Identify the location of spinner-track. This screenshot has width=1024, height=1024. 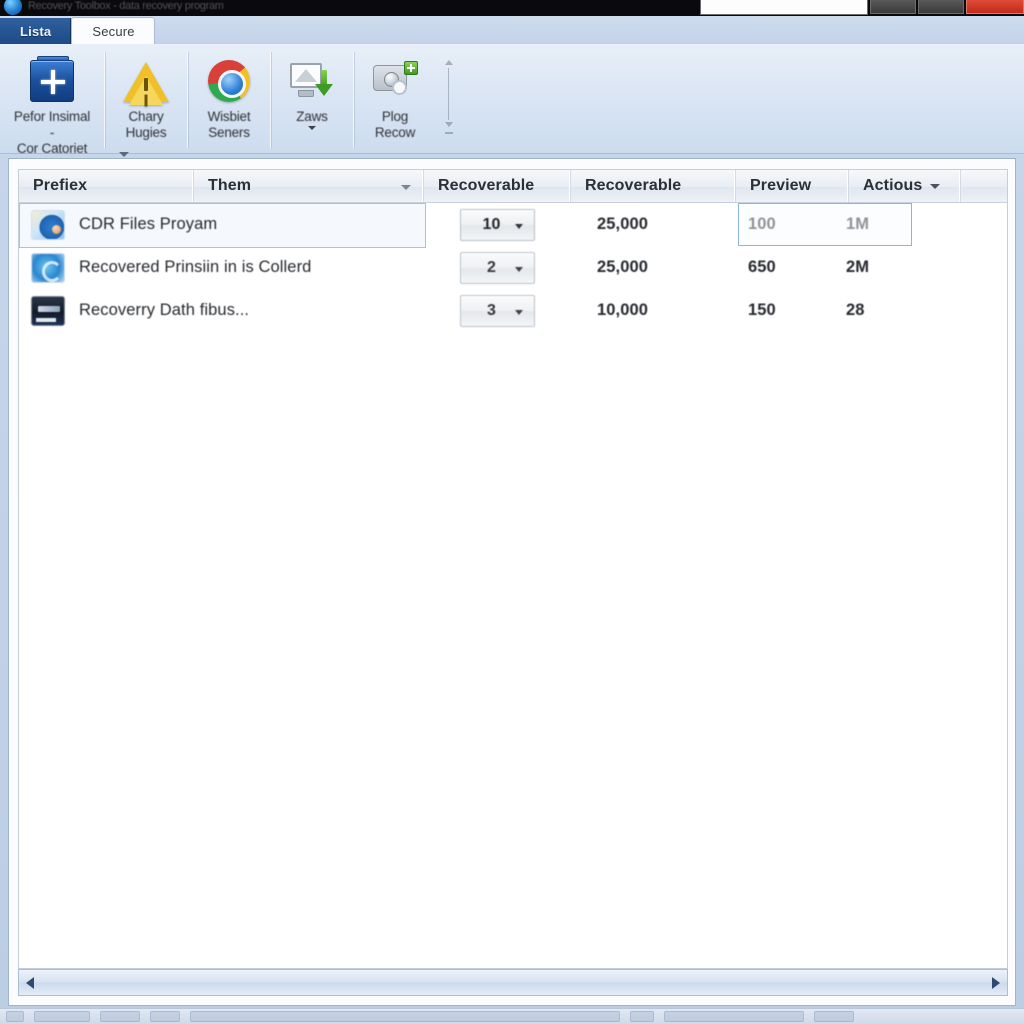
(448, 94).